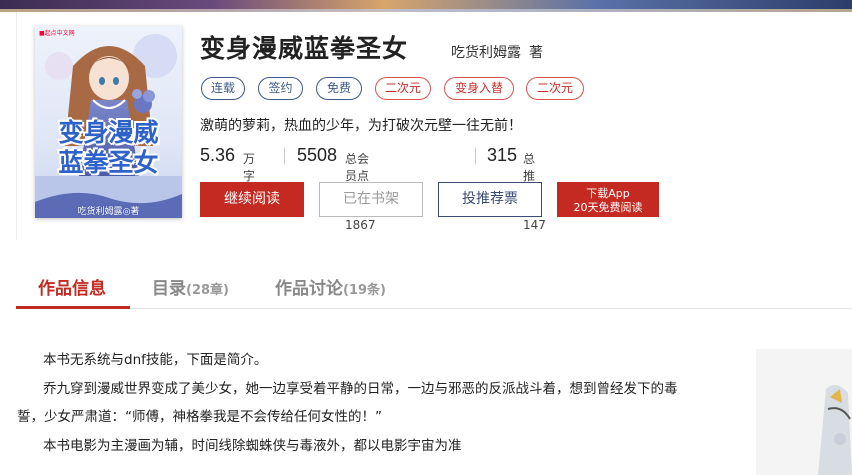  I want to click on tab-discussion: 作品讨论(19条), so click(330, 286).